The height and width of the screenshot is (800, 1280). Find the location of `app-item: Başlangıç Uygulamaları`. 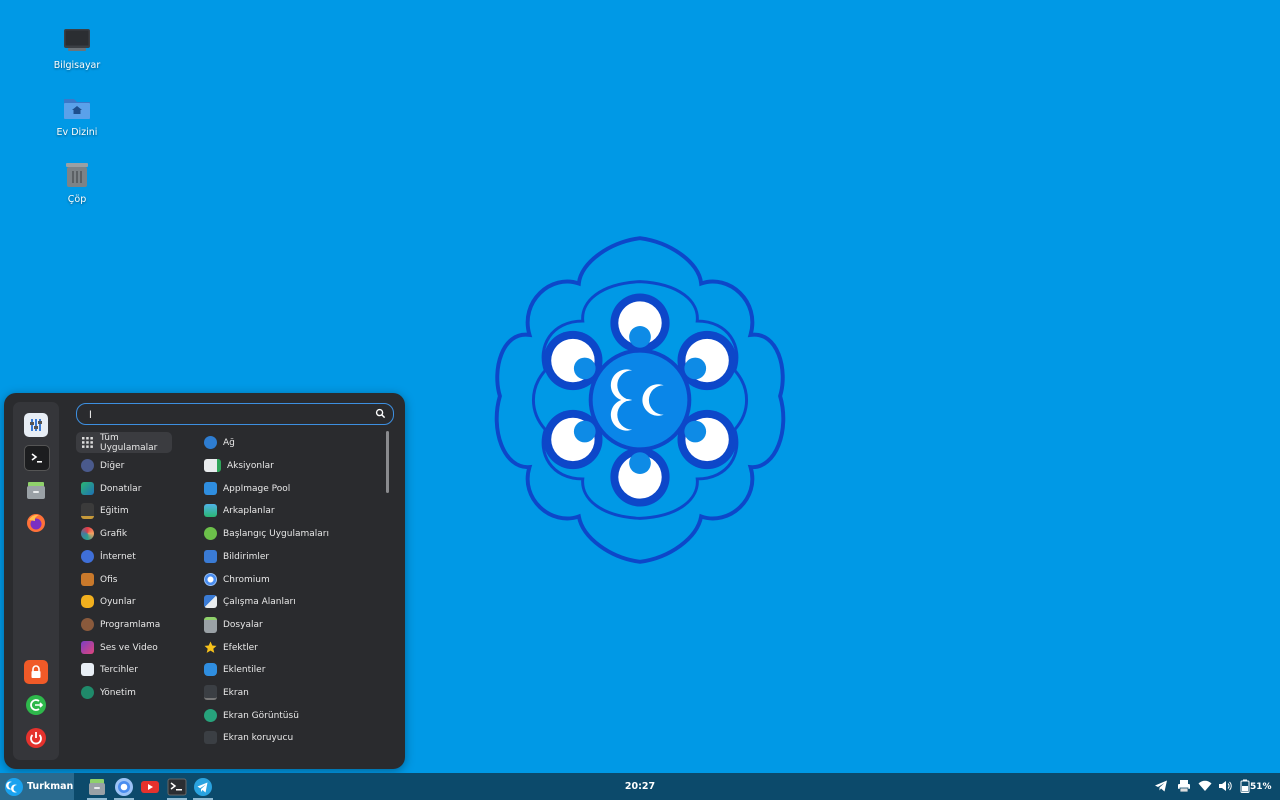

app-item: Başlangıç Uygulamaları is located at coordinates (289, 533).